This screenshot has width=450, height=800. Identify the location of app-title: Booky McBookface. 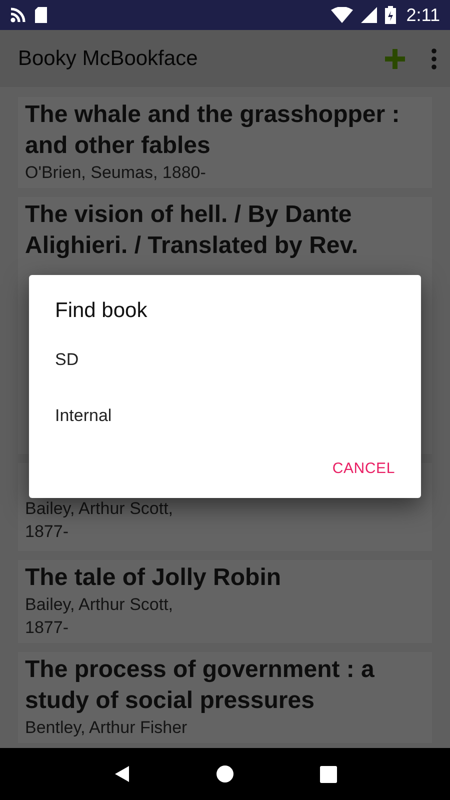
(108, 59).